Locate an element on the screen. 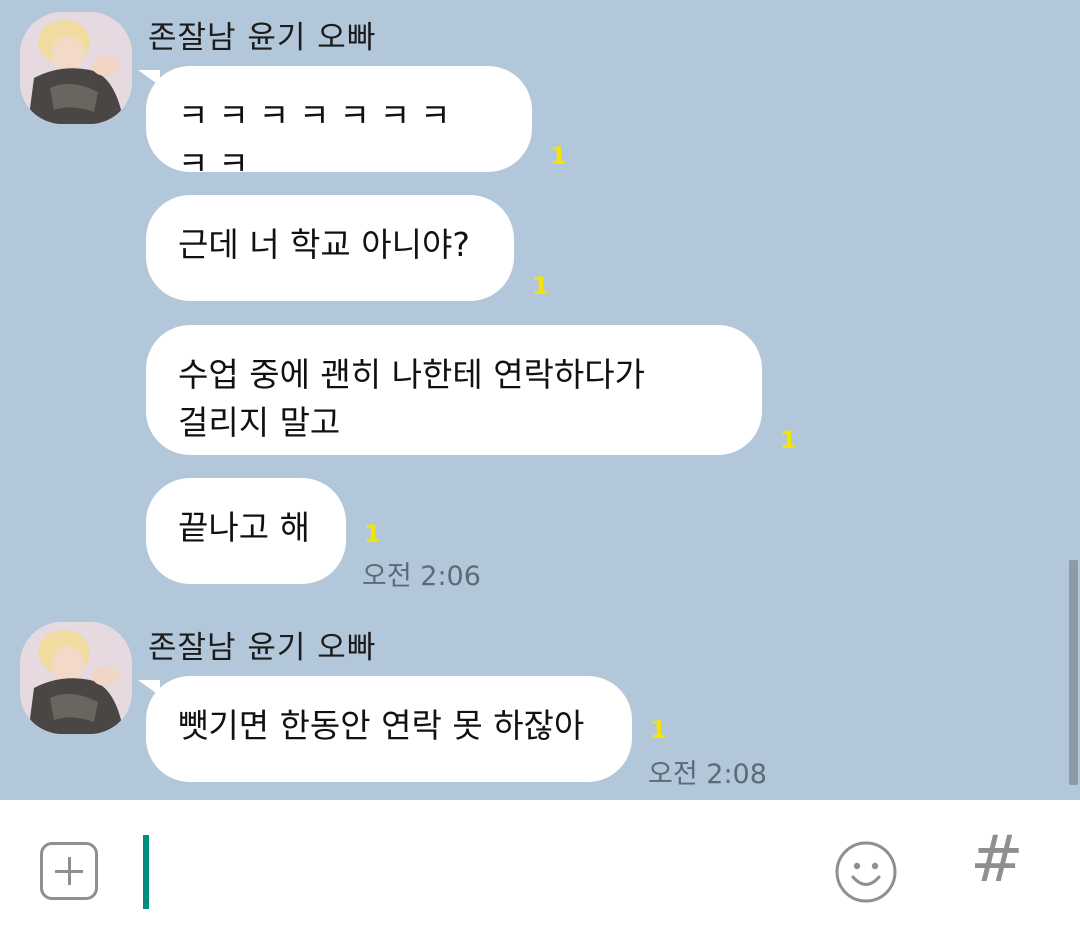 This screenshot has width=1080, height=944. message-time: 오전 2:06 is located at coordinates (421, 576).